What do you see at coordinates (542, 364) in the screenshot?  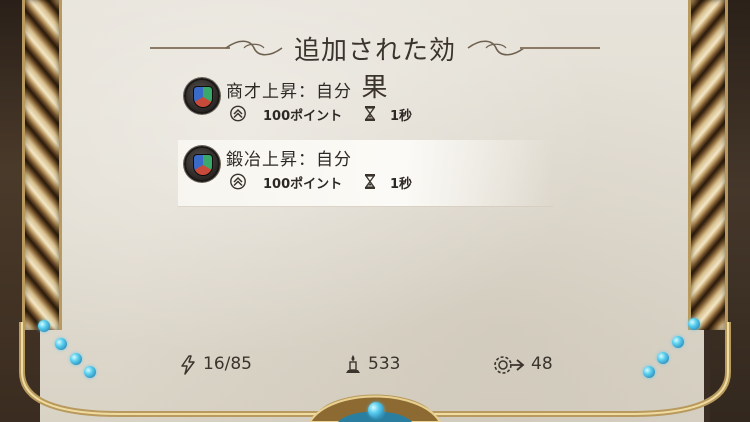 I see `speed-value: 48` at bounding box center [542, 364].